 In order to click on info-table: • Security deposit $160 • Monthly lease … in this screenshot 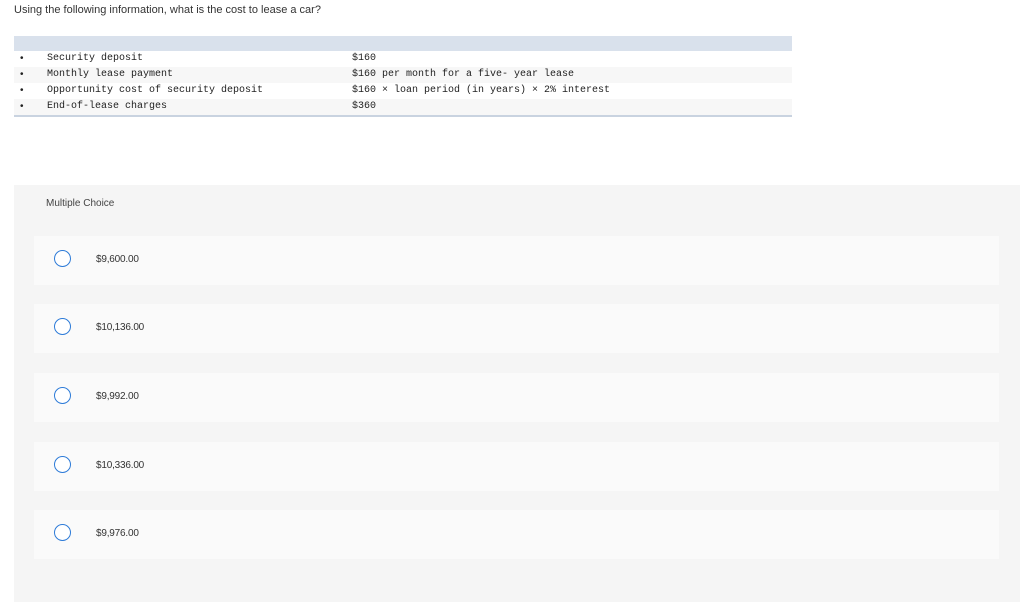, I will do `click(403, 76)`.